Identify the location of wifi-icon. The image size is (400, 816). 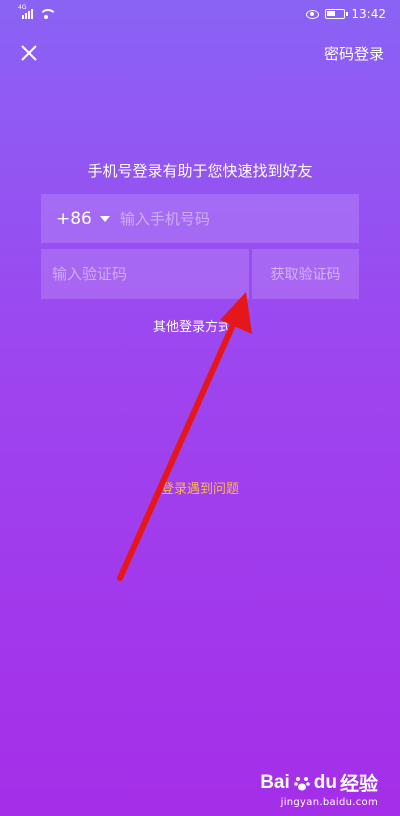
(48, 14).